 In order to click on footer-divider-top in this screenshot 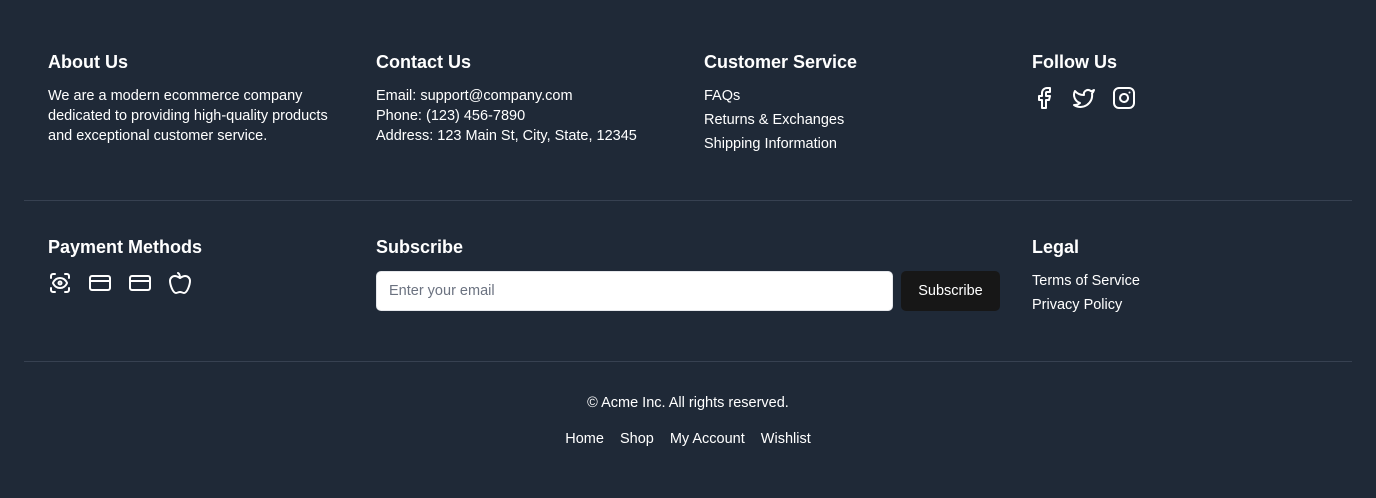, I will do `click(688, 200)`.